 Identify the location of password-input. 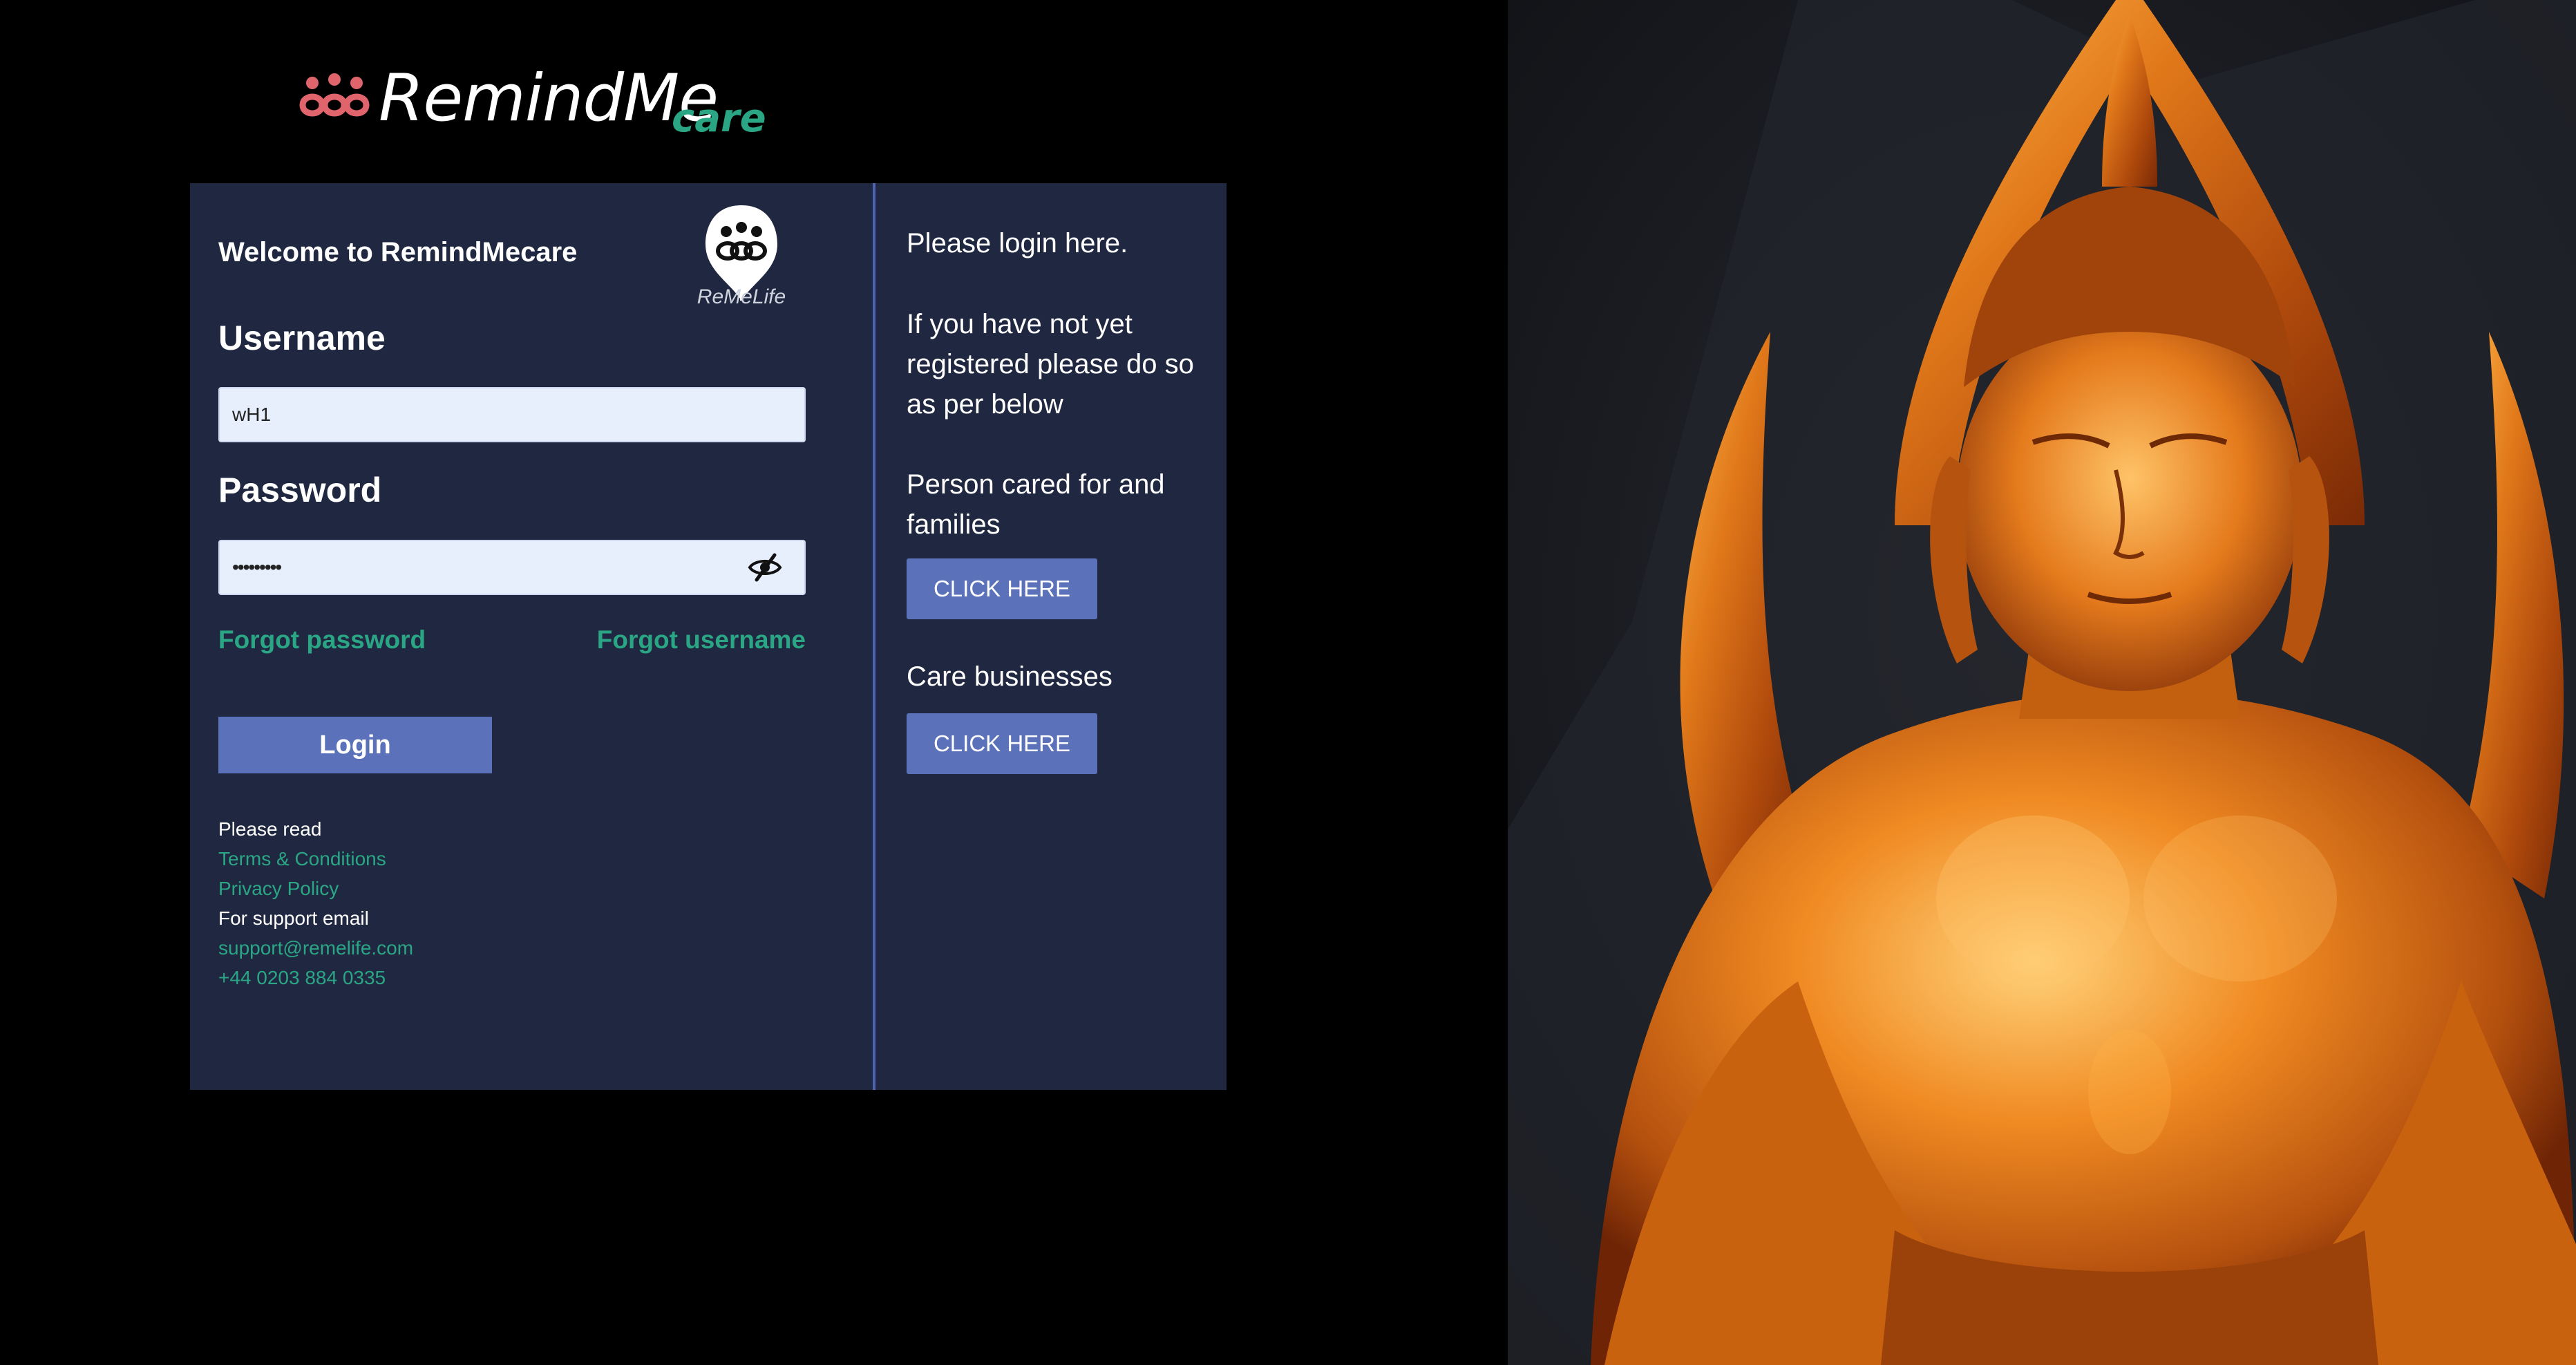
(512, 567).